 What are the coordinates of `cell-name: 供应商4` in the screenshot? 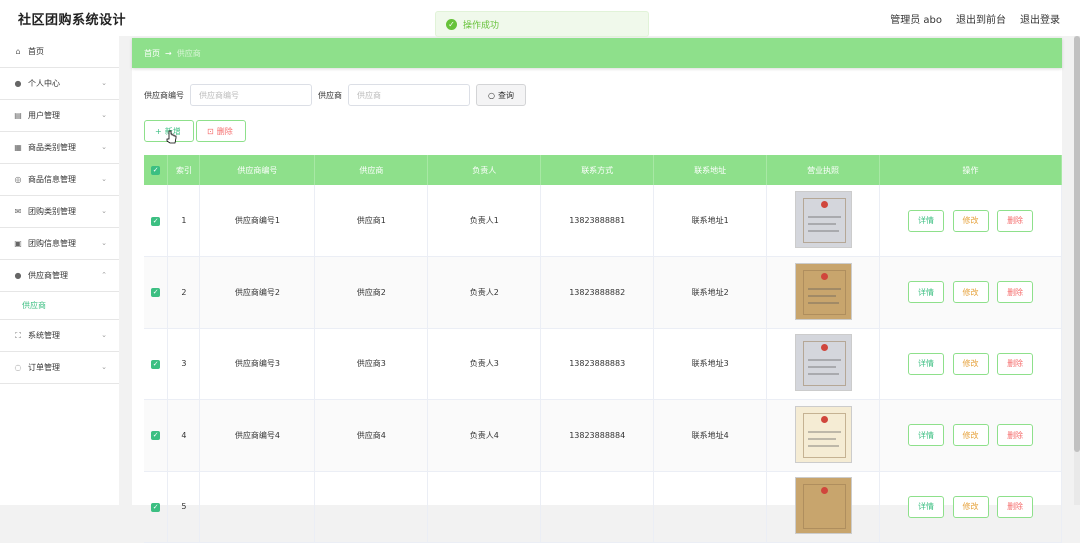 It's located at (371, 435).